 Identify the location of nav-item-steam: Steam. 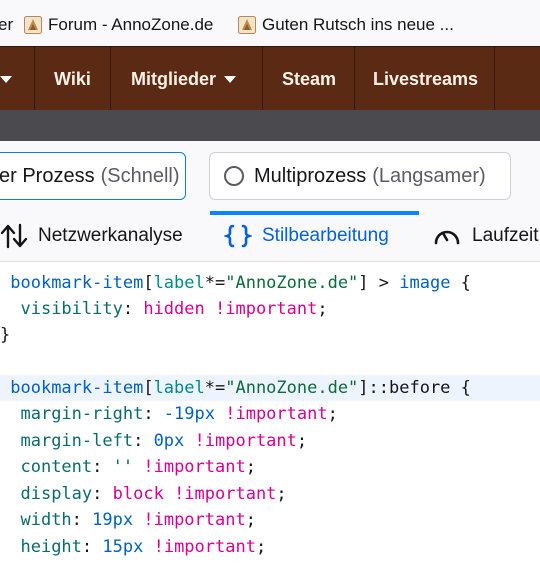
(309, 79).